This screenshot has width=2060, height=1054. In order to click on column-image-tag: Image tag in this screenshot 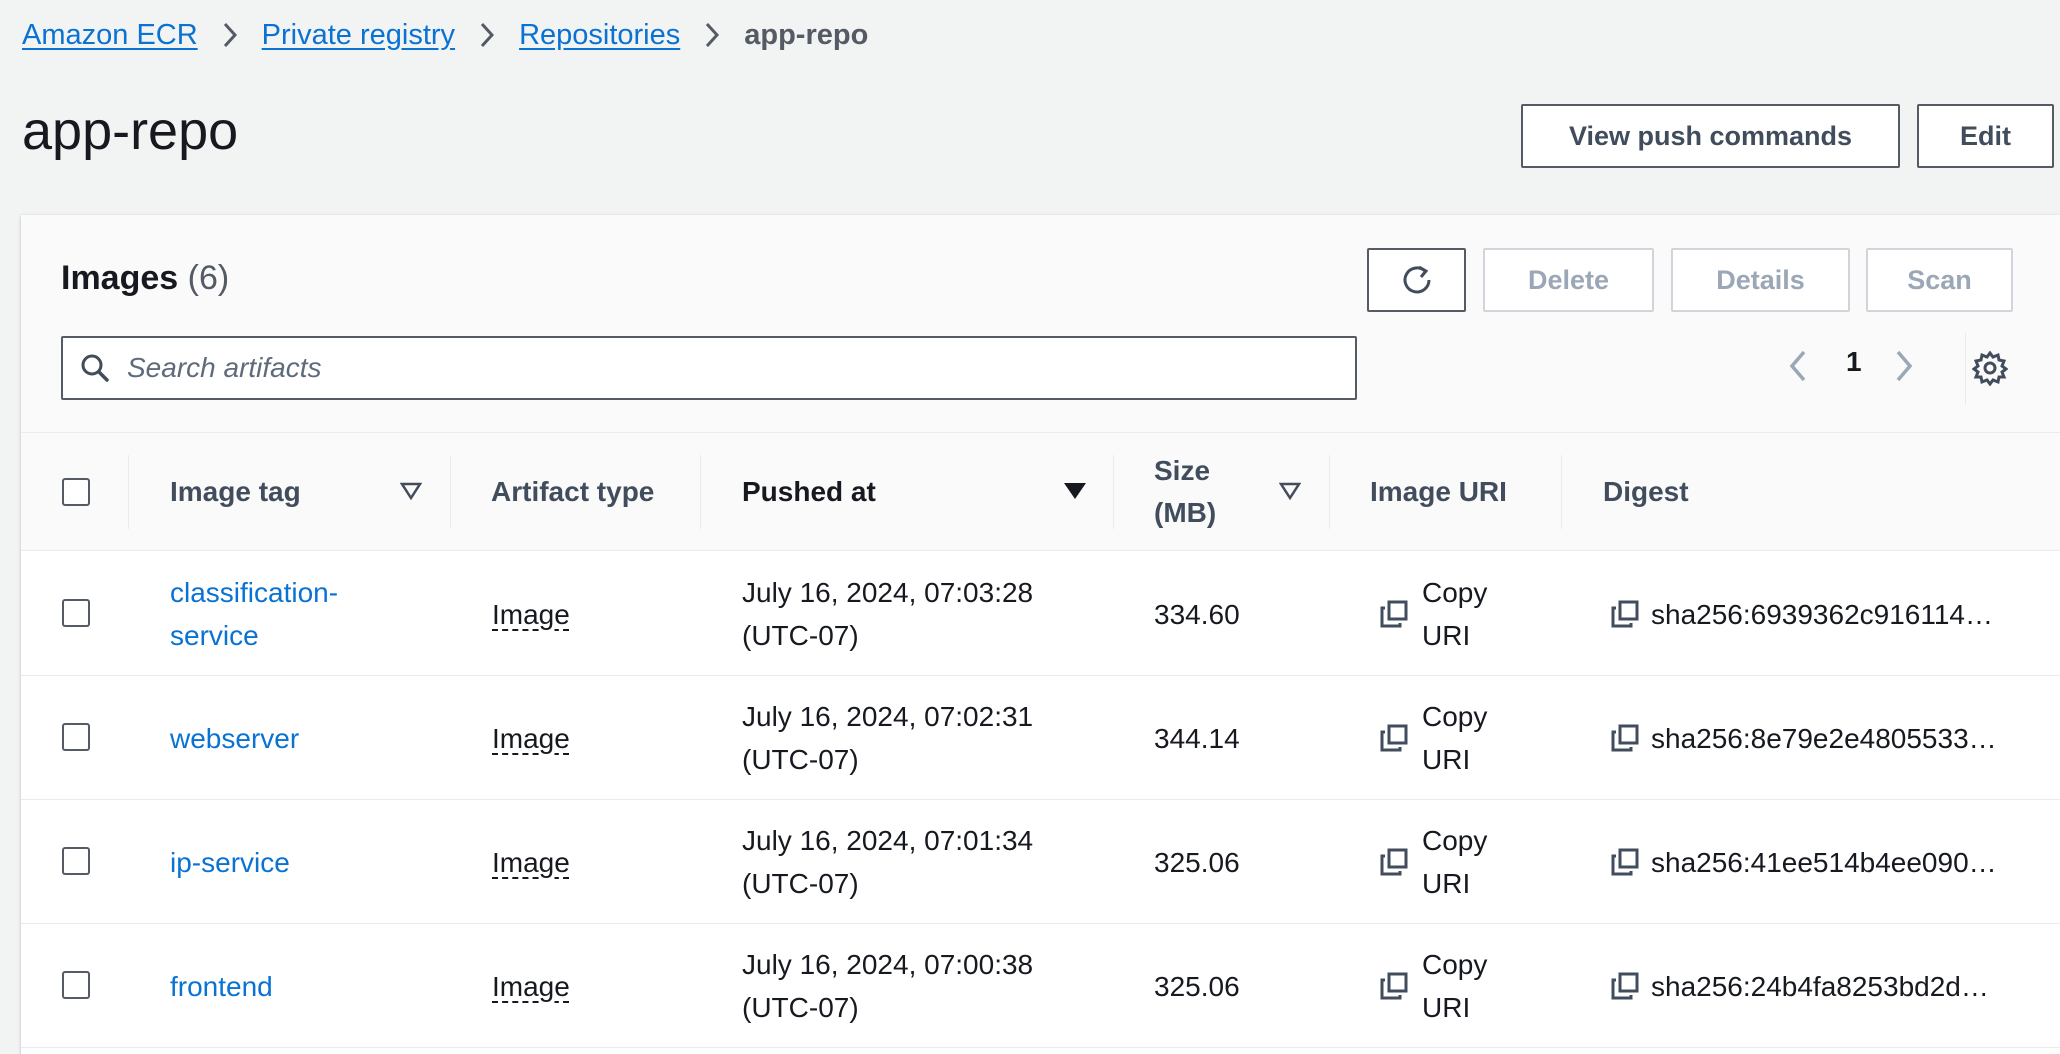, I will do `click(235, 492)`.